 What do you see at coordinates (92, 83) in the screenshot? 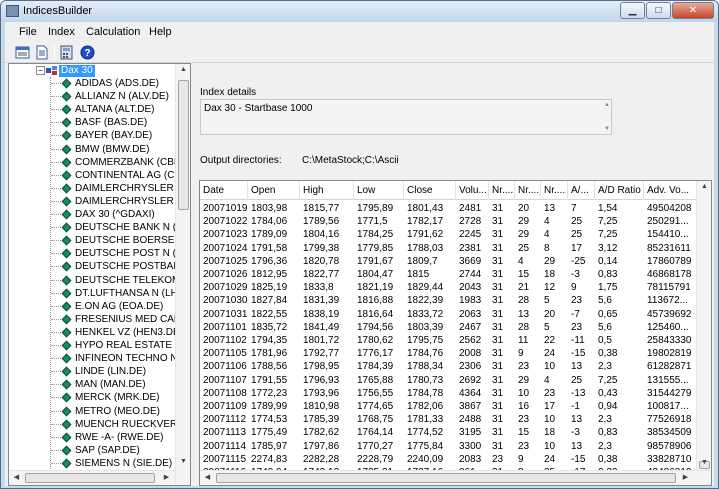
I see `tree-item-stock: ADIDAS (ADS.DE)` at bounding box center [92, 83].